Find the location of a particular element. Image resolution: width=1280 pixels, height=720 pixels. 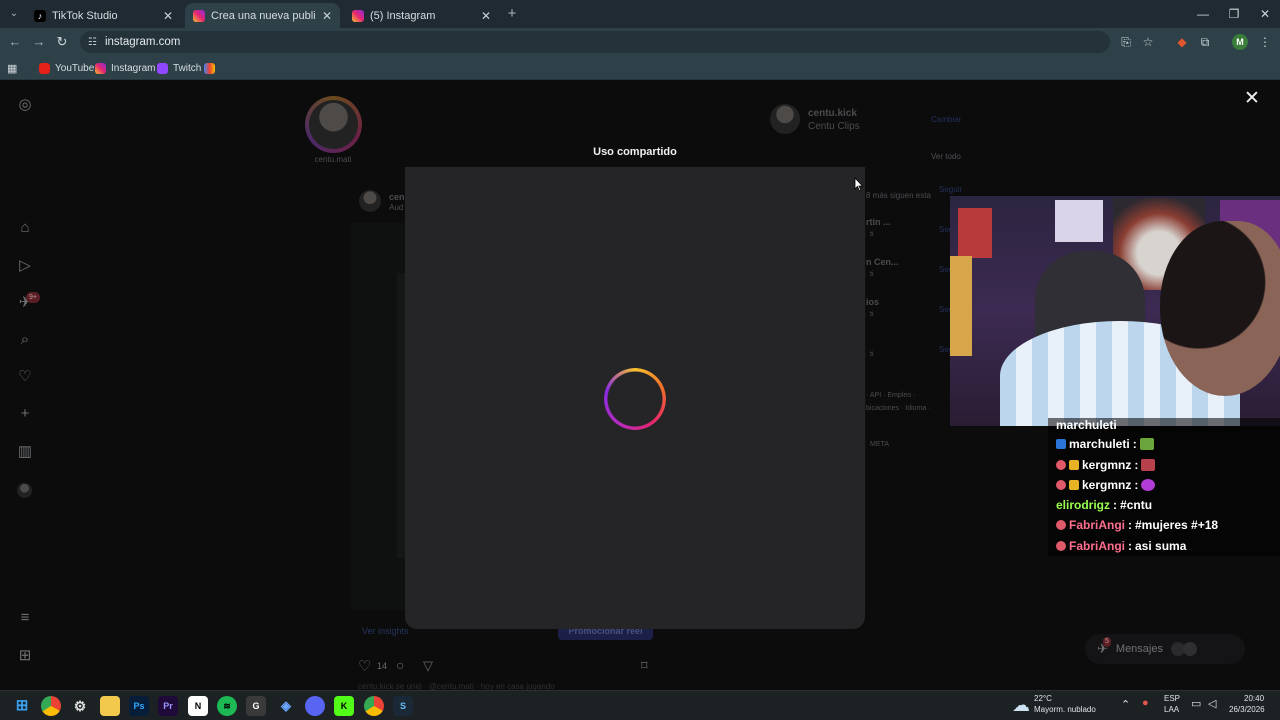

tab-instagram-new-post: Crea una nueva publicación • In ✕ is located at coordinates (262, 15).